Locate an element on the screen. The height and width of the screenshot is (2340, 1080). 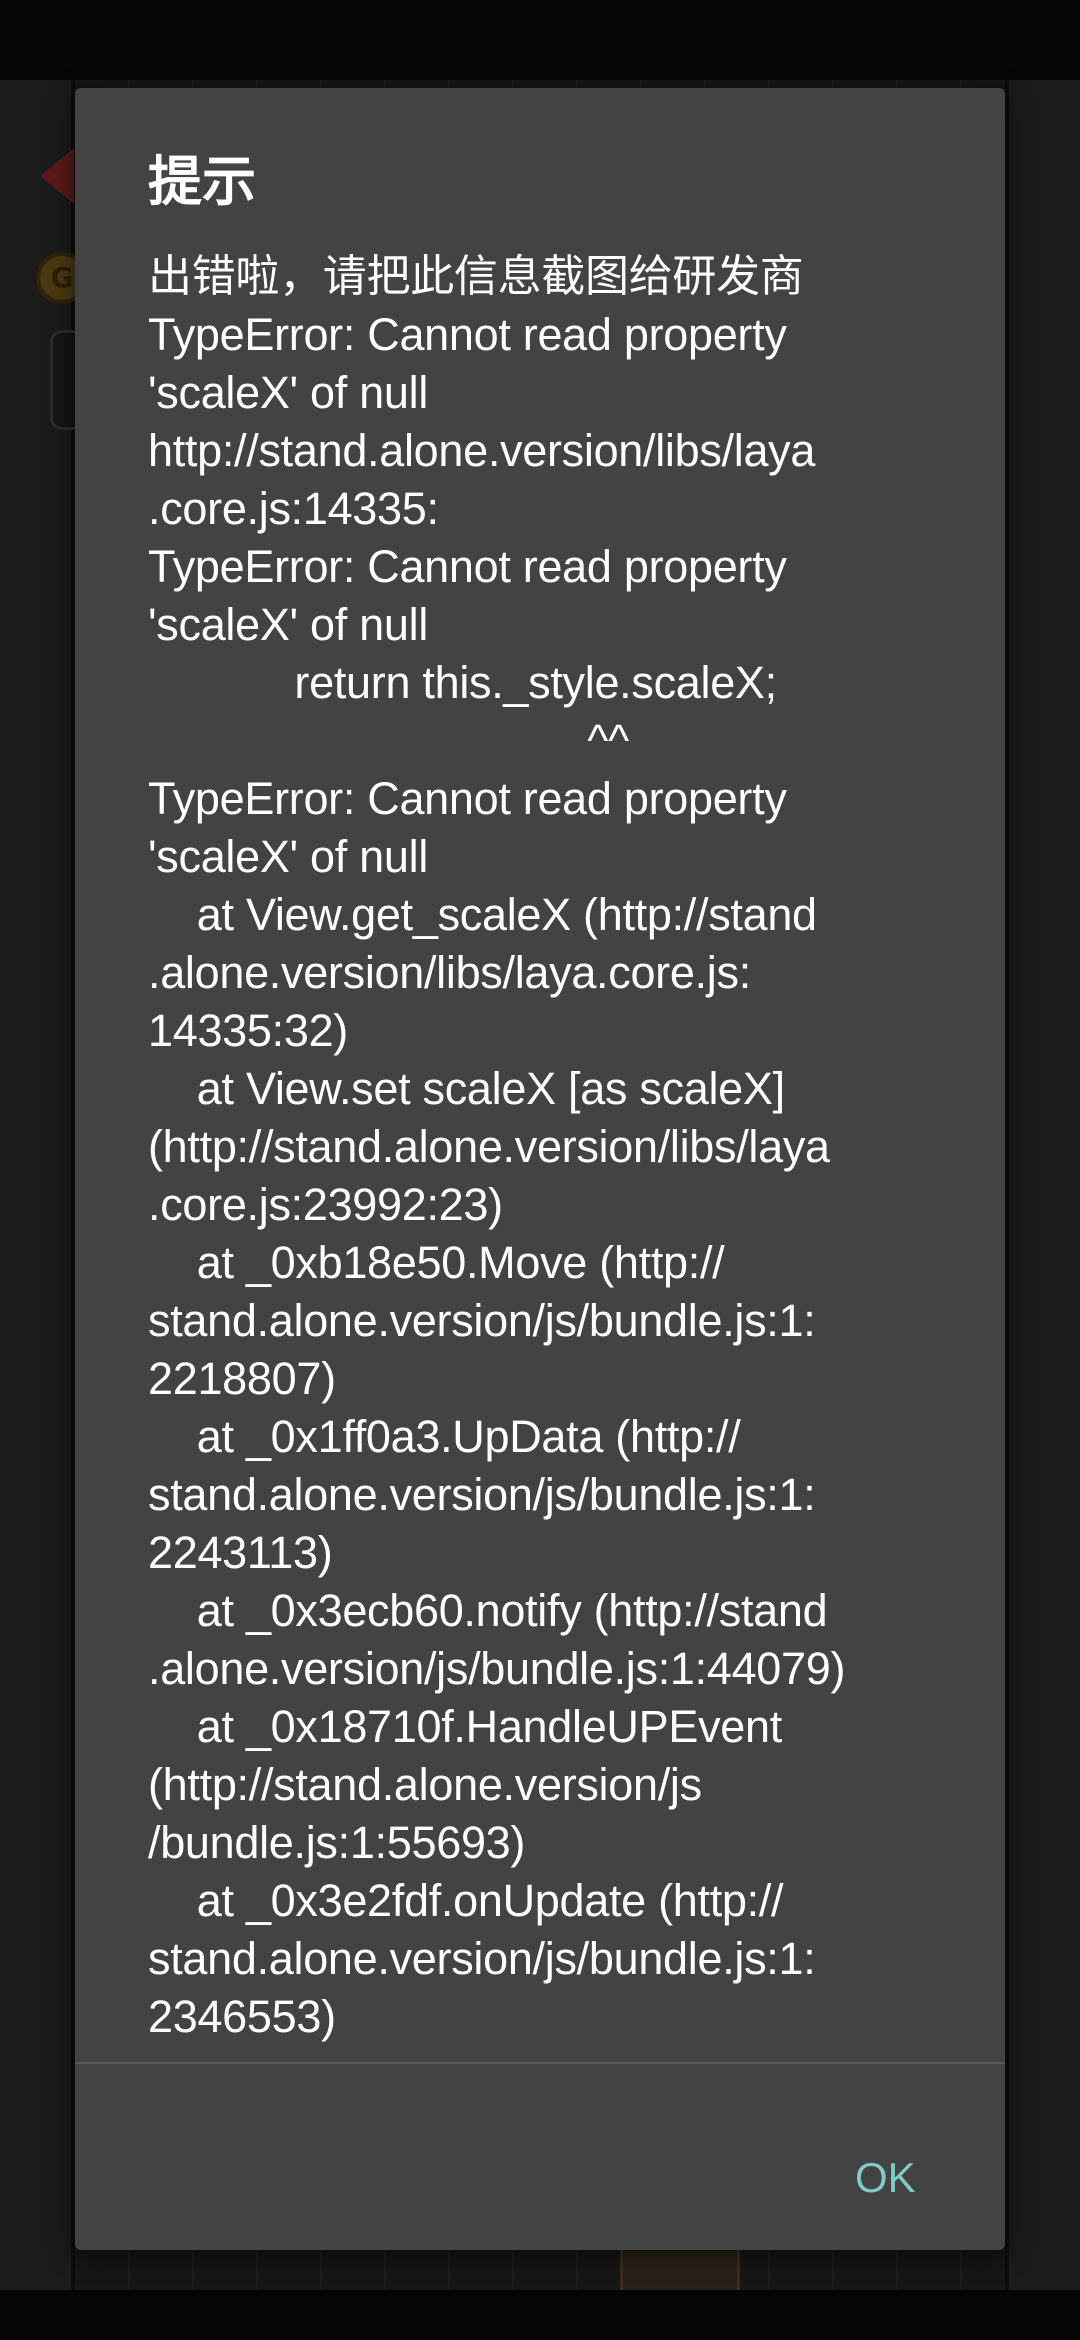
message-line: at View.get_scaleX (http://stand is located at coordinates (482, 914).